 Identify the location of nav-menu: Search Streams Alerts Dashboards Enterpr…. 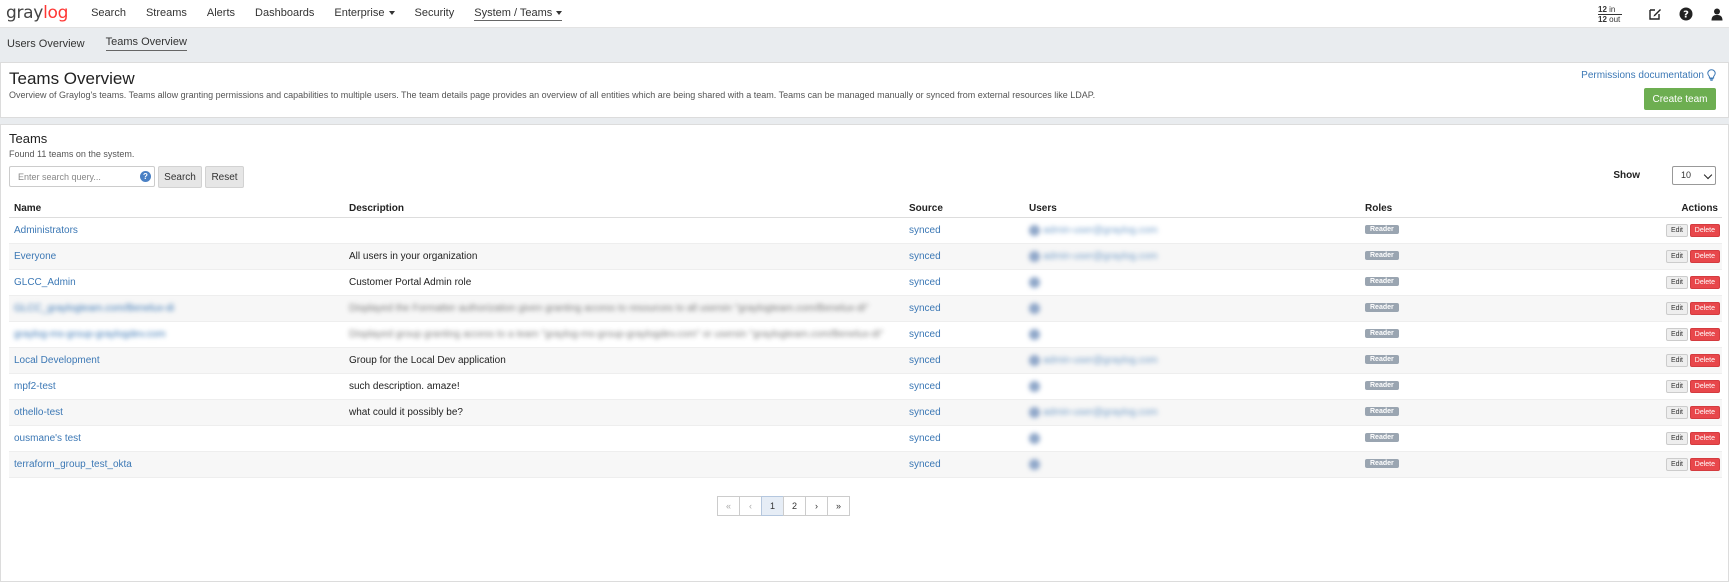
(336, 14).